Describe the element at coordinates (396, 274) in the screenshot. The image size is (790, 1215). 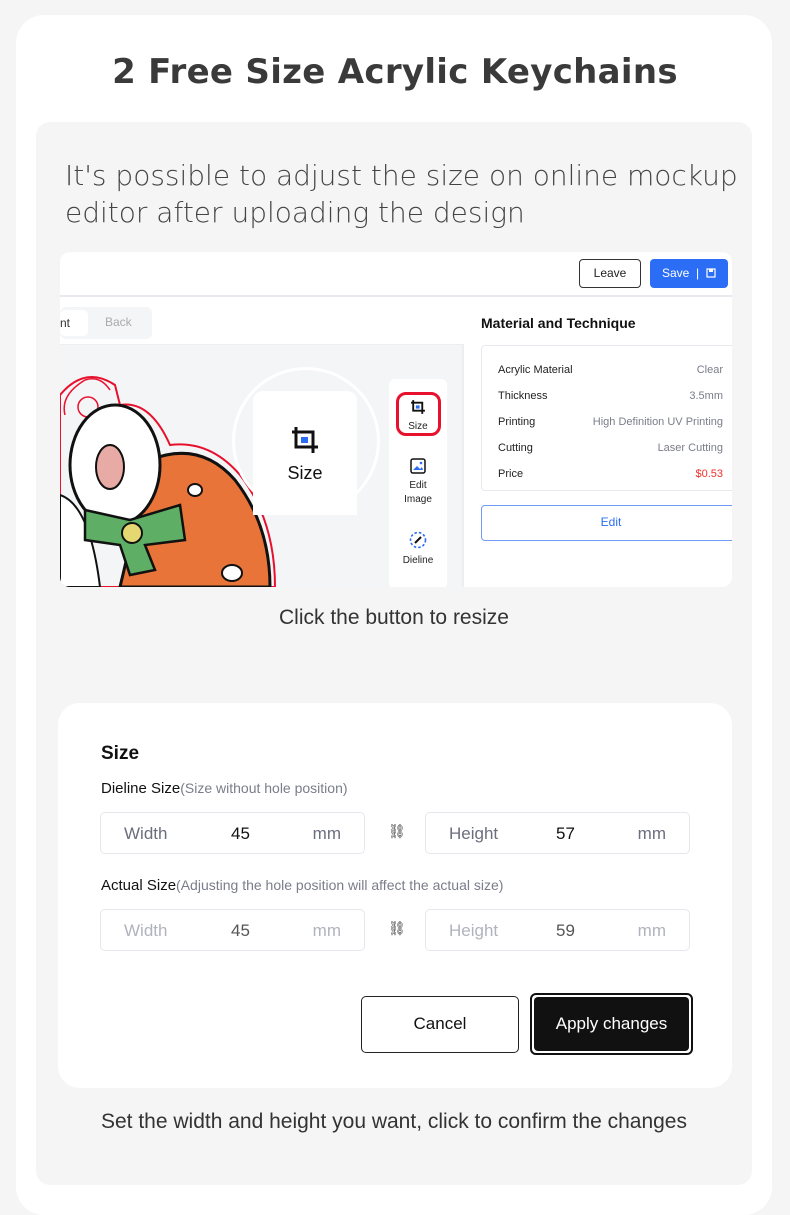
I see `editor-topbar: Leave Save |` at that location.